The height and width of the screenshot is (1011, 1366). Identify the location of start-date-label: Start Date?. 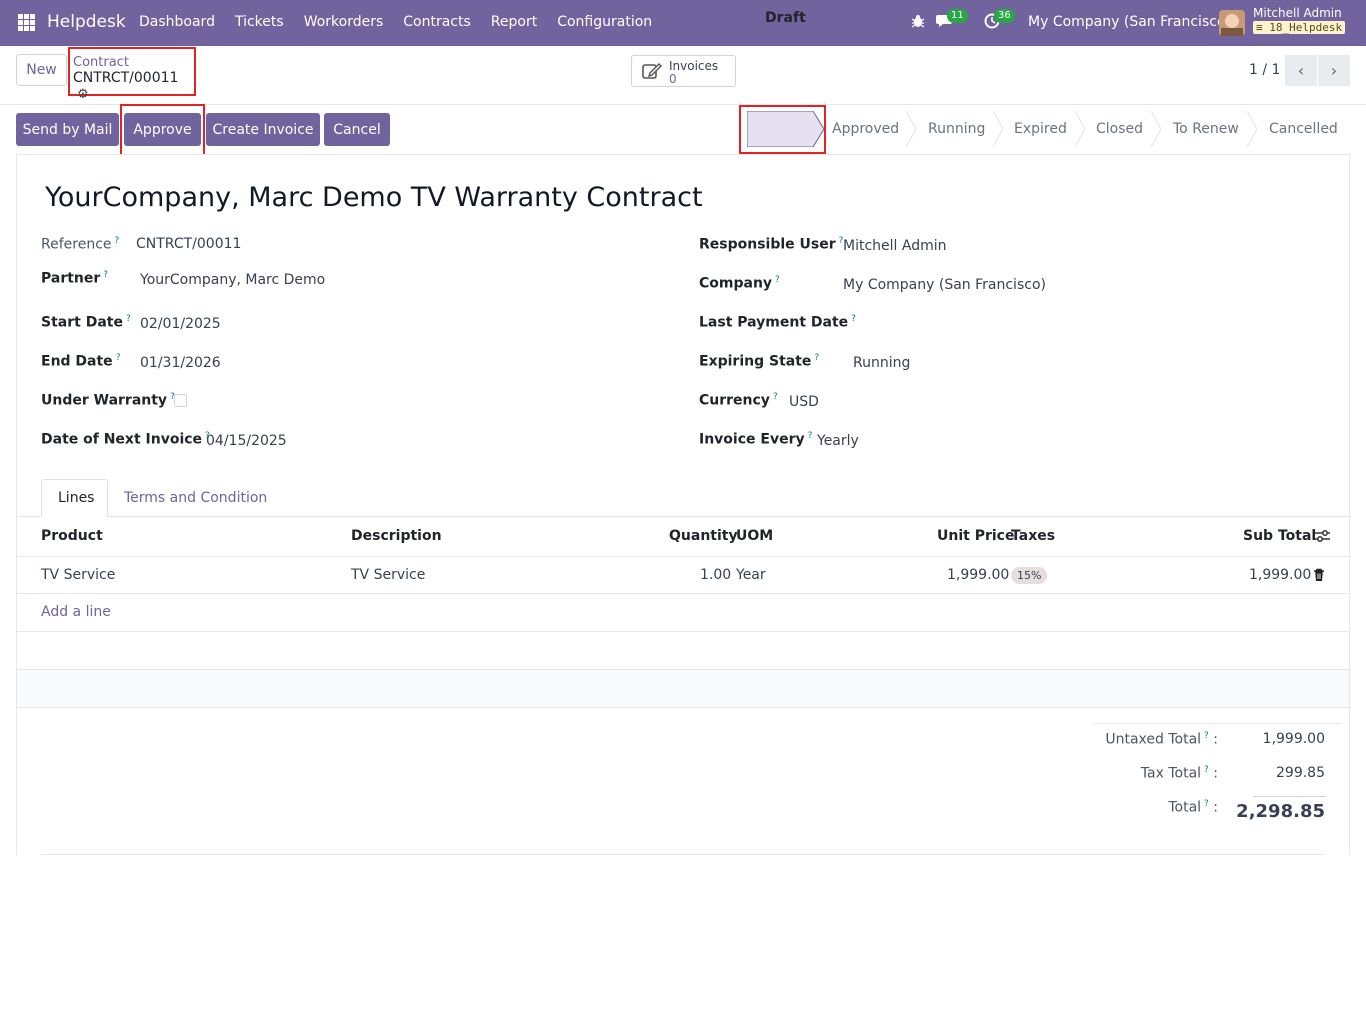
(86, 322).